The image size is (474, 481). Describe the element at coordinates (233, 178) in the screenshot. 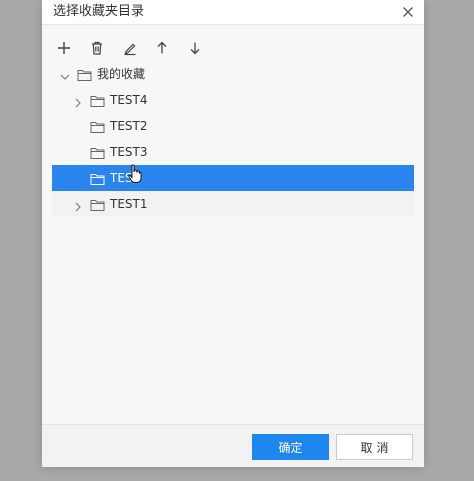

I see `tree-node-item-selected: TEST` at that location.